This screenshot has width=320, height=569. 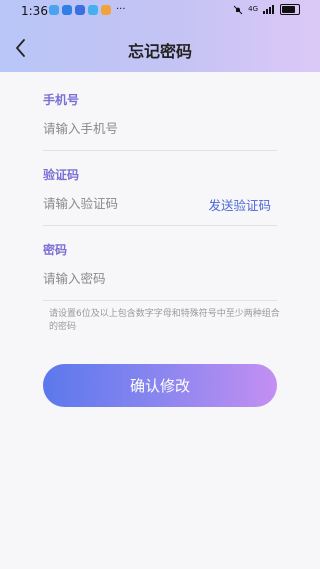 What do you see at coordinates (238, 9) in the screenshot?
I see `mute-icon` at bounding box center [238, 9].